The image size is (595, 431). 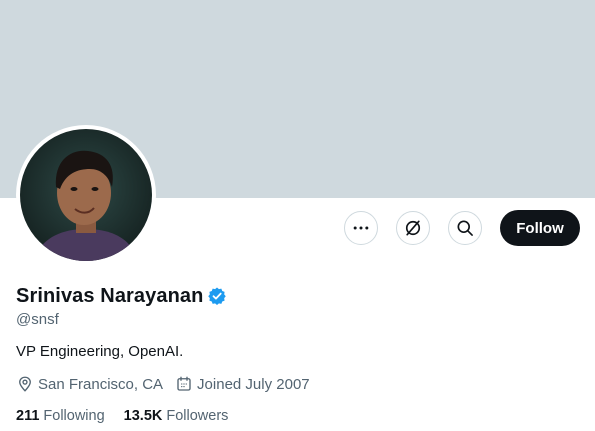 I want to click on profile-actions: Follow, so click(x=462, y=228).